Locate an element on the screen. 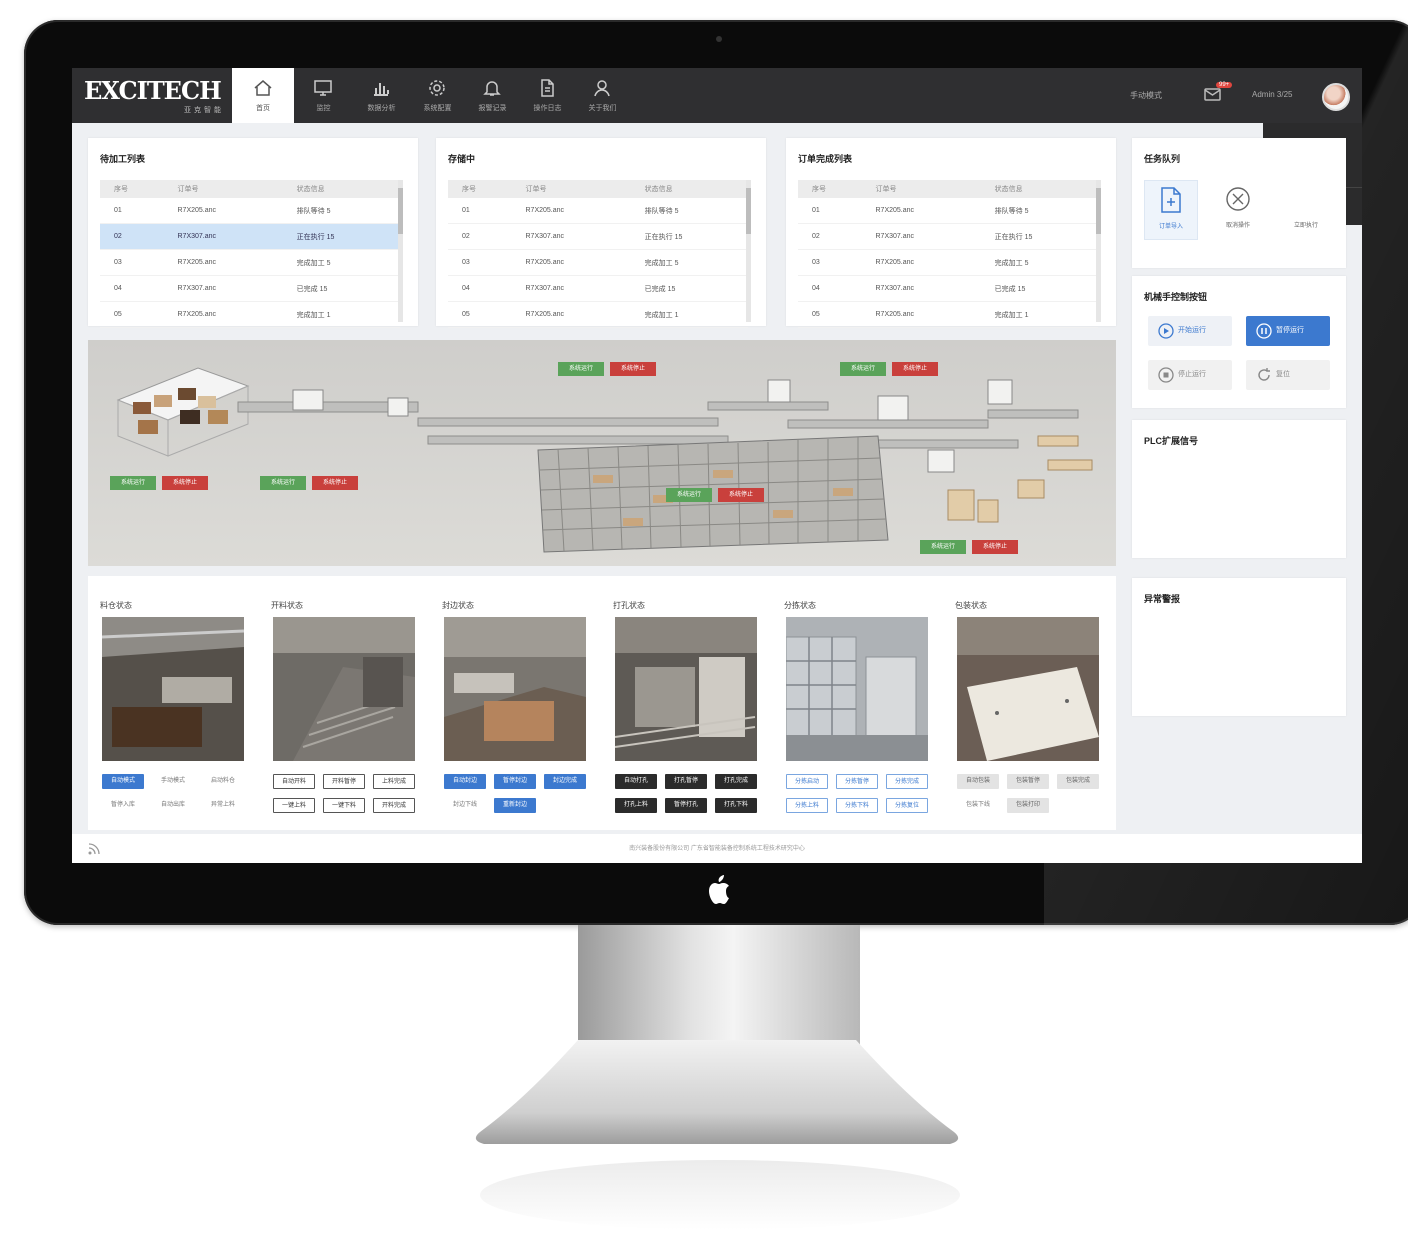  station-control-button: 暂停打孔 is located at coordinates (686, 805).